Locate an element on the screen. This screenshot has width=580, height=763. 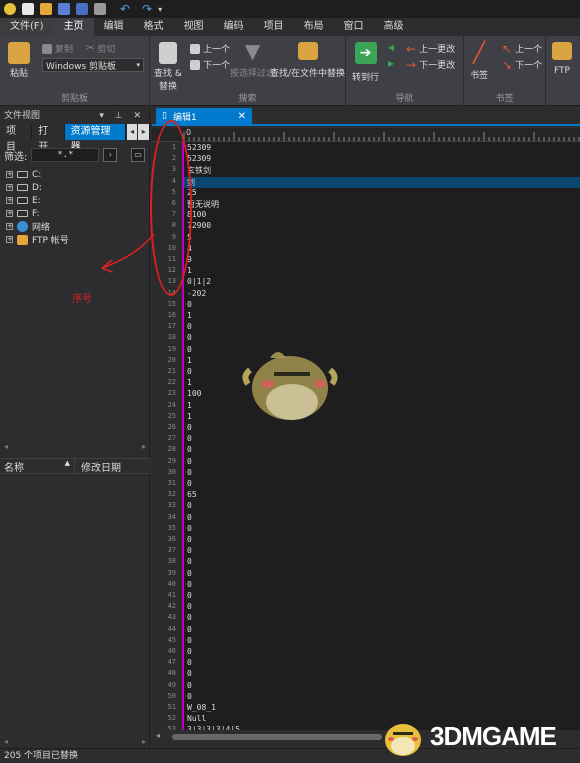
open-folder-icon is located at coordinates (46, 9).